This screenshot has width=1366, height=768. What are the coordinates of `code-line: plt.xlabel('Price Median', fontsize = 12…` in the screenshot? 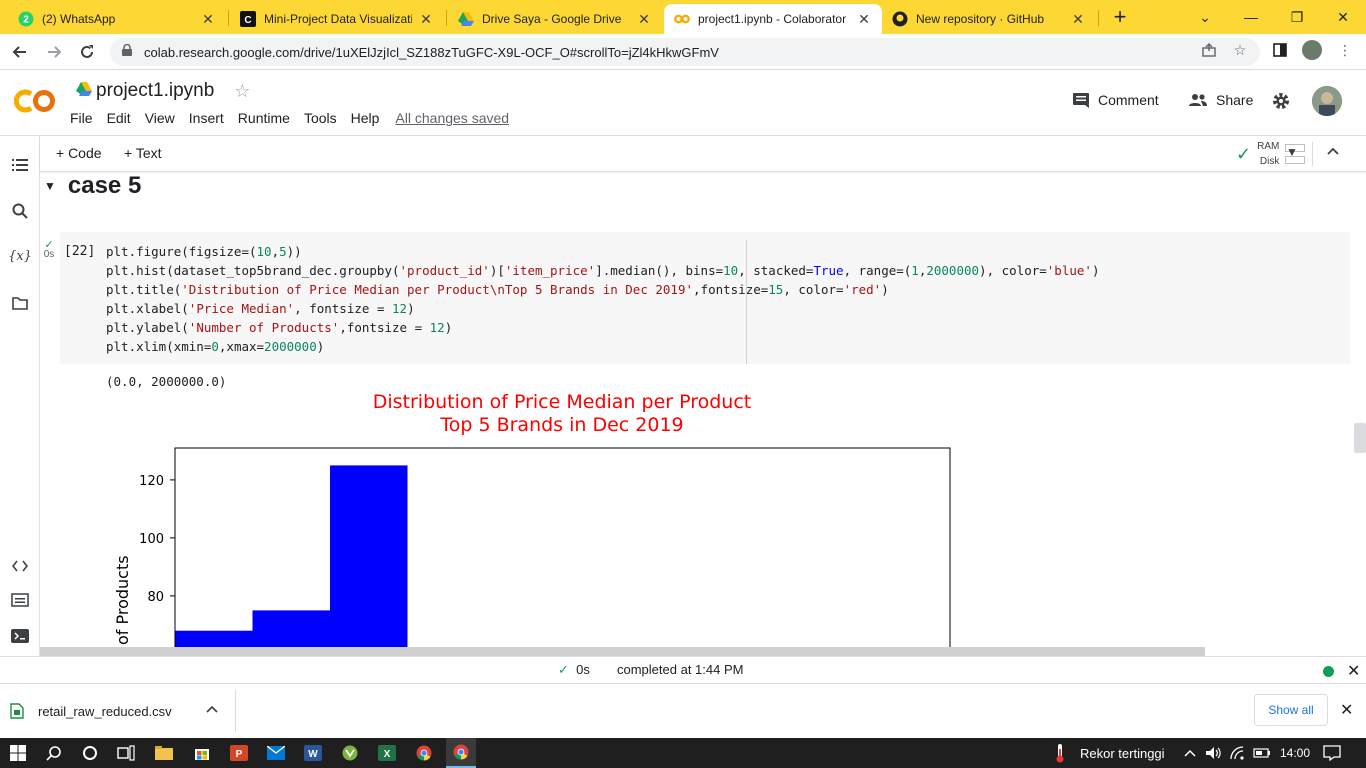 It's located at (260, 308).